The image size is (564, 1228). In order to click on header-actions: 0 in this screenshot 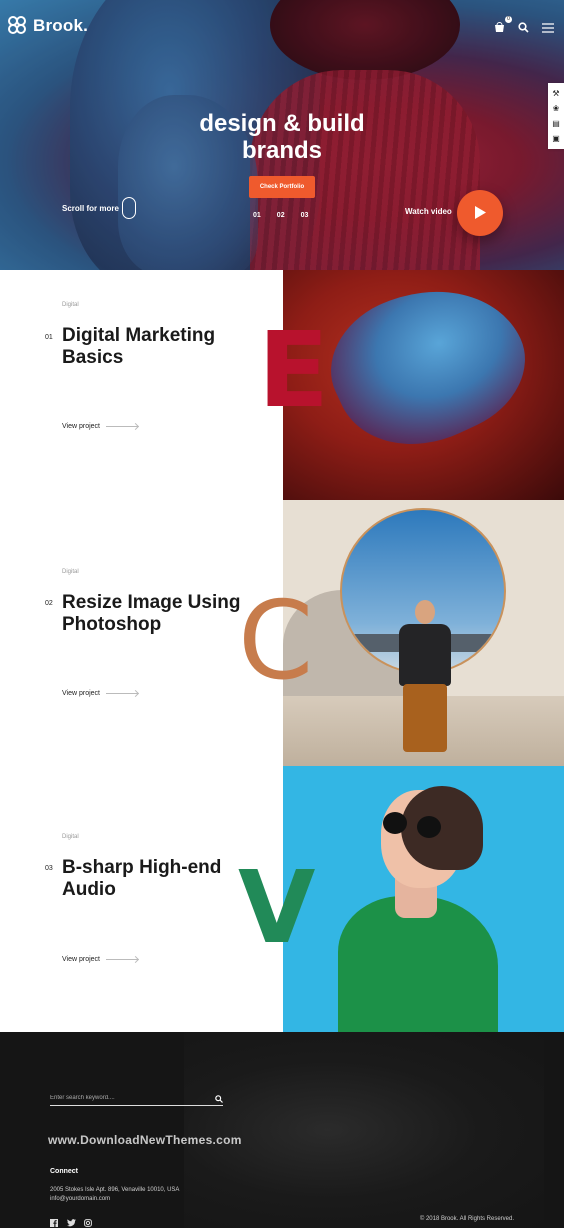, I will do `click(525, 25)`.